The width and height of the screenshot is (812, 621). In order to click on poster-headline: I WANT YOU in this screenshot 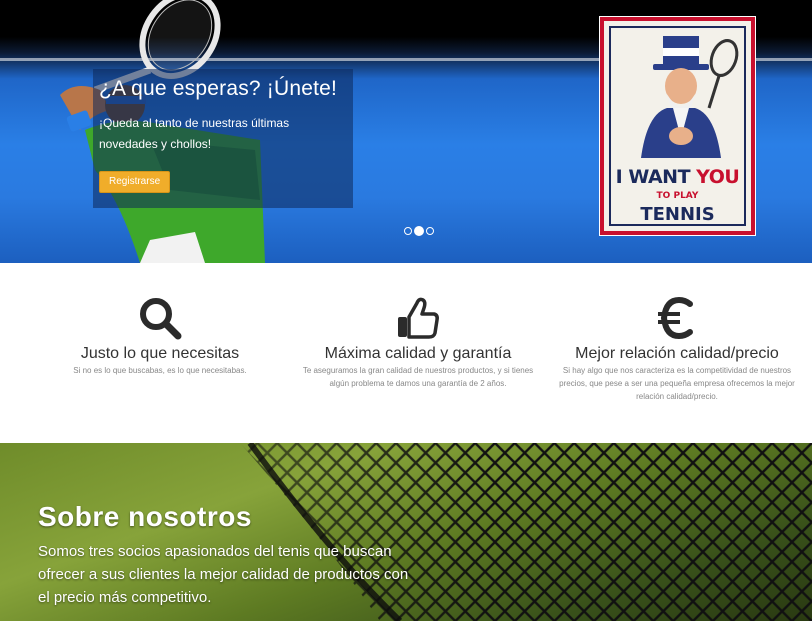, I will do `click(677, 177)`.